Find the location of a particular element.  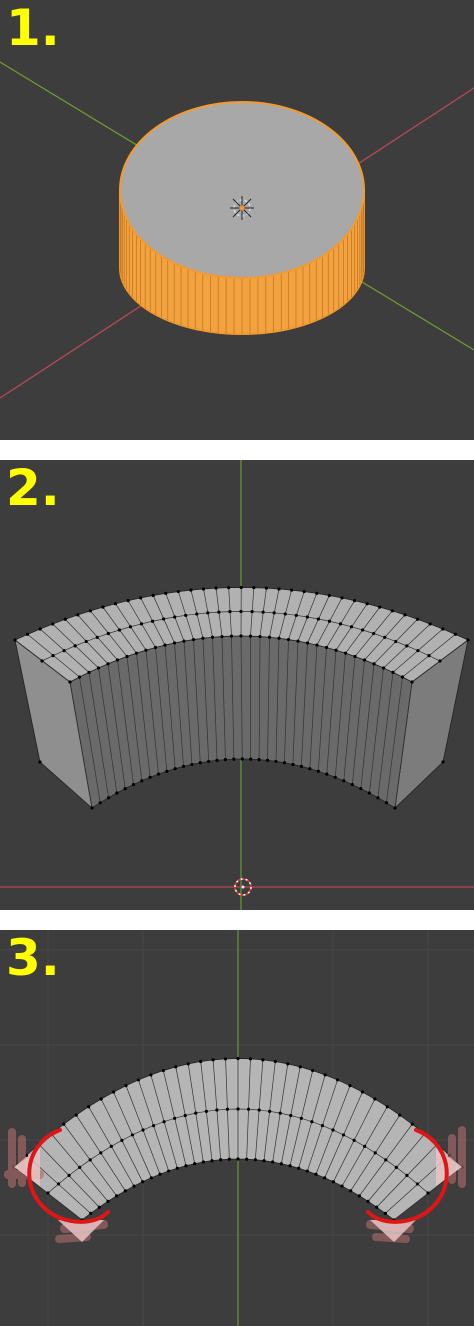

3d-cursor-icon is located at coordinates (242, 208).